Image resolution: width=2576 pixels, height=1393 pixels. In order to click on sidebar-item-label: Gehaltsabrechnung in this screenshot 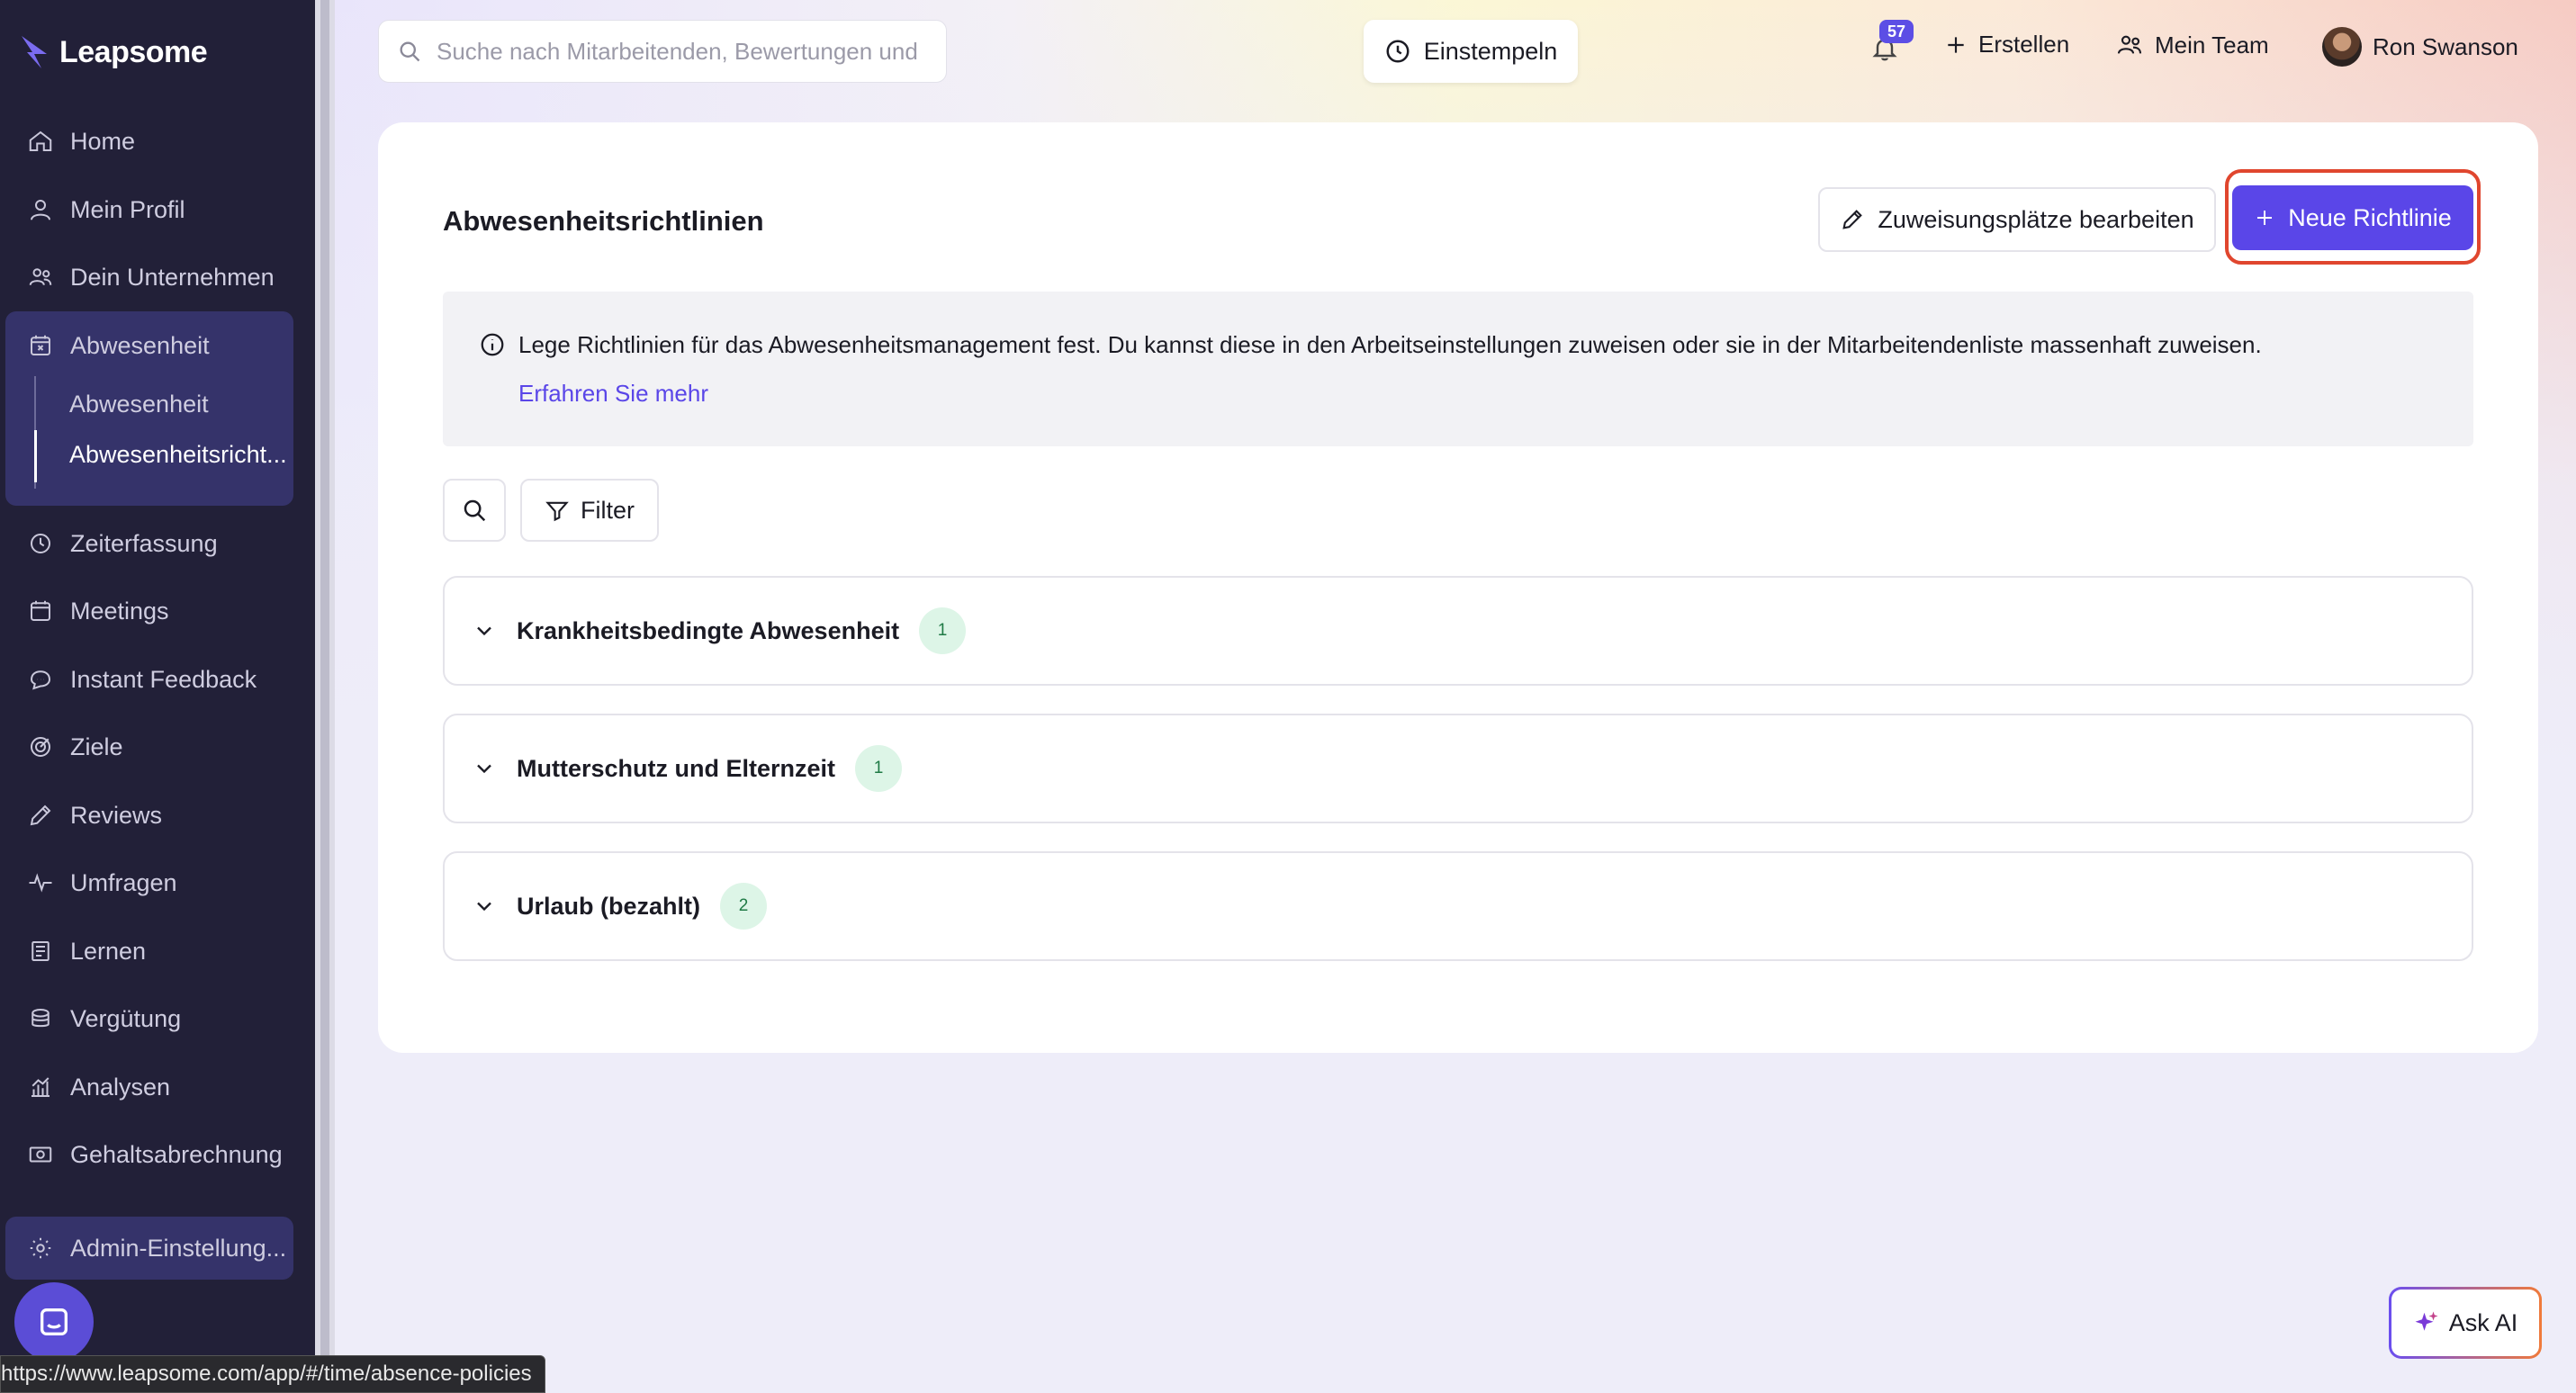, I will do `click(176, 1154)`.